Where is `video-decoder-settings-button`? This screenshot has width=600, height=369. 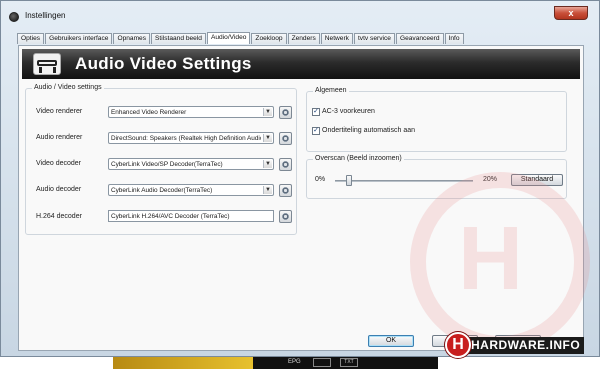 video-decoder-settings-button is located at coordinates (285, 164).